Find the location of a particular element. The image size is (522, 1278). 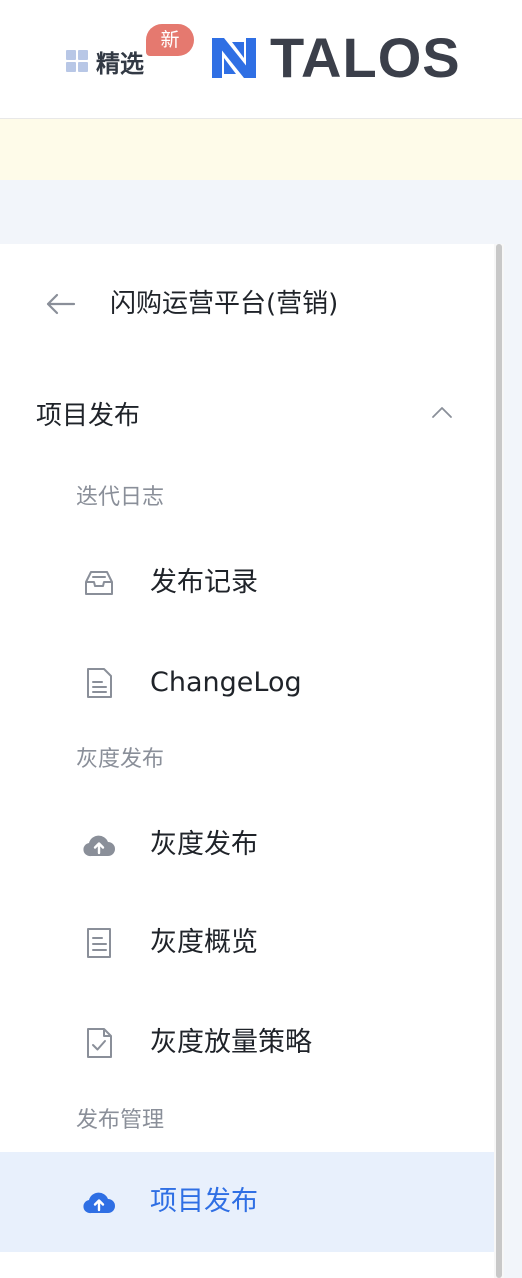

back-row: 闪购运营平台(营销) is located at coordinates (247, 304).